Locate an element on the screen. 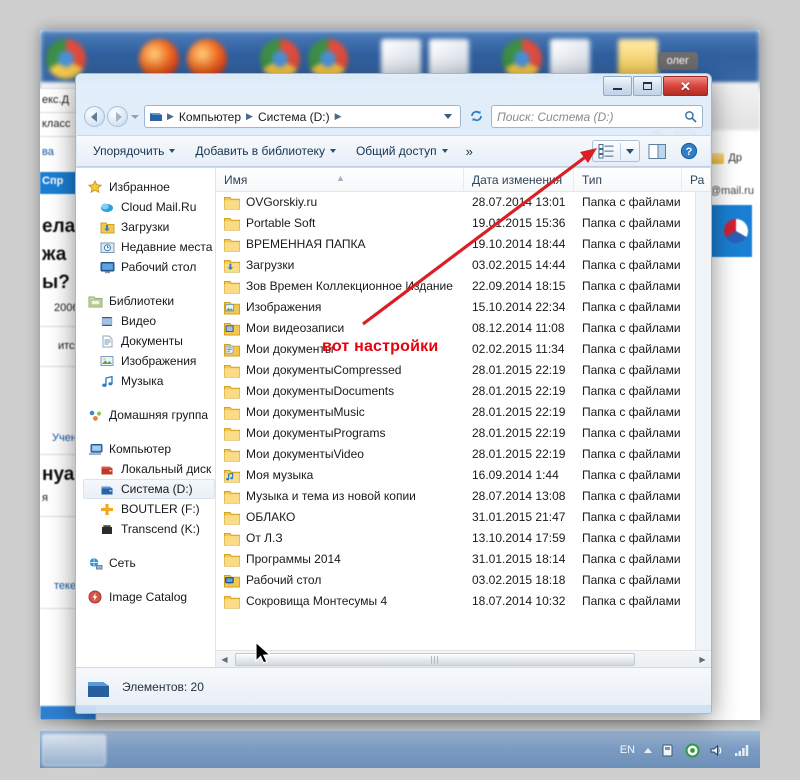 The image size is (800, 780). organize-button: Упорядочить is located at coordinates (134, 151).